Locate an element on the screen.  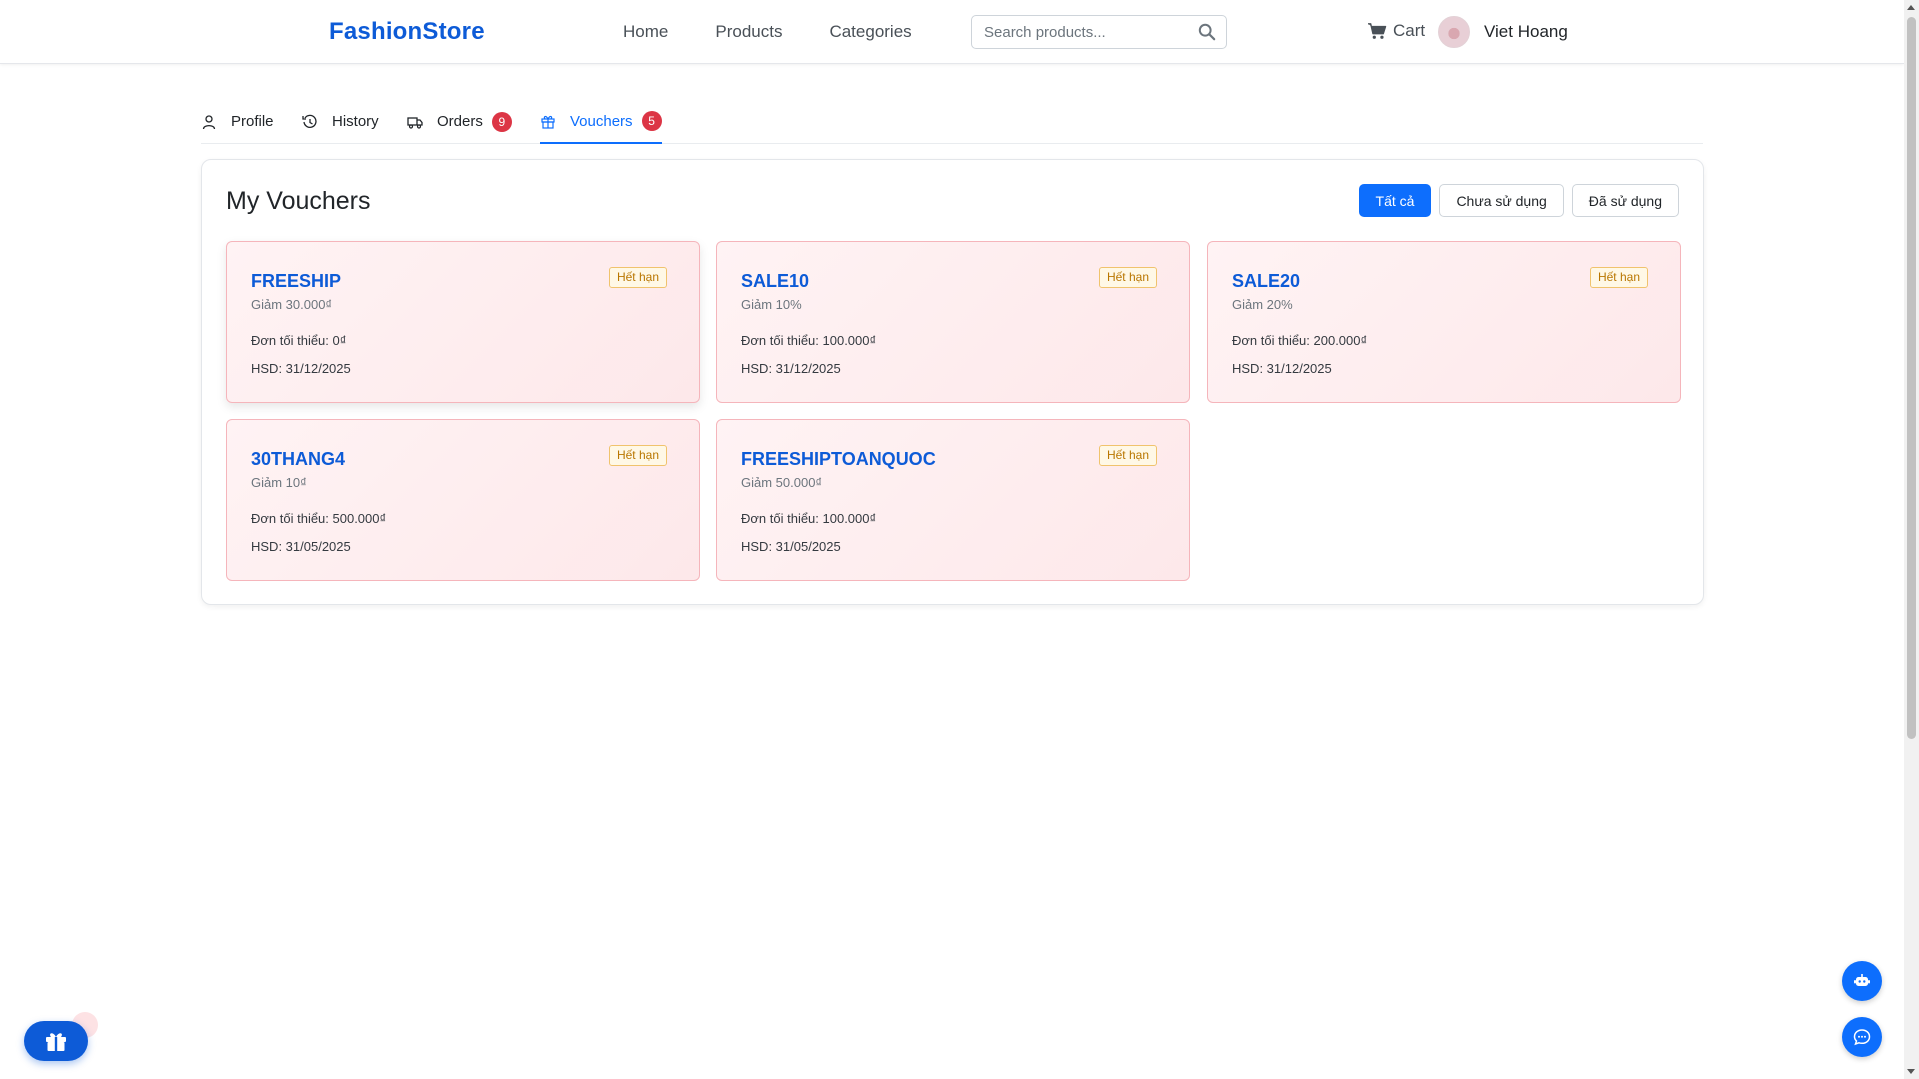
truck-icon is located at coordinates (415, 122).